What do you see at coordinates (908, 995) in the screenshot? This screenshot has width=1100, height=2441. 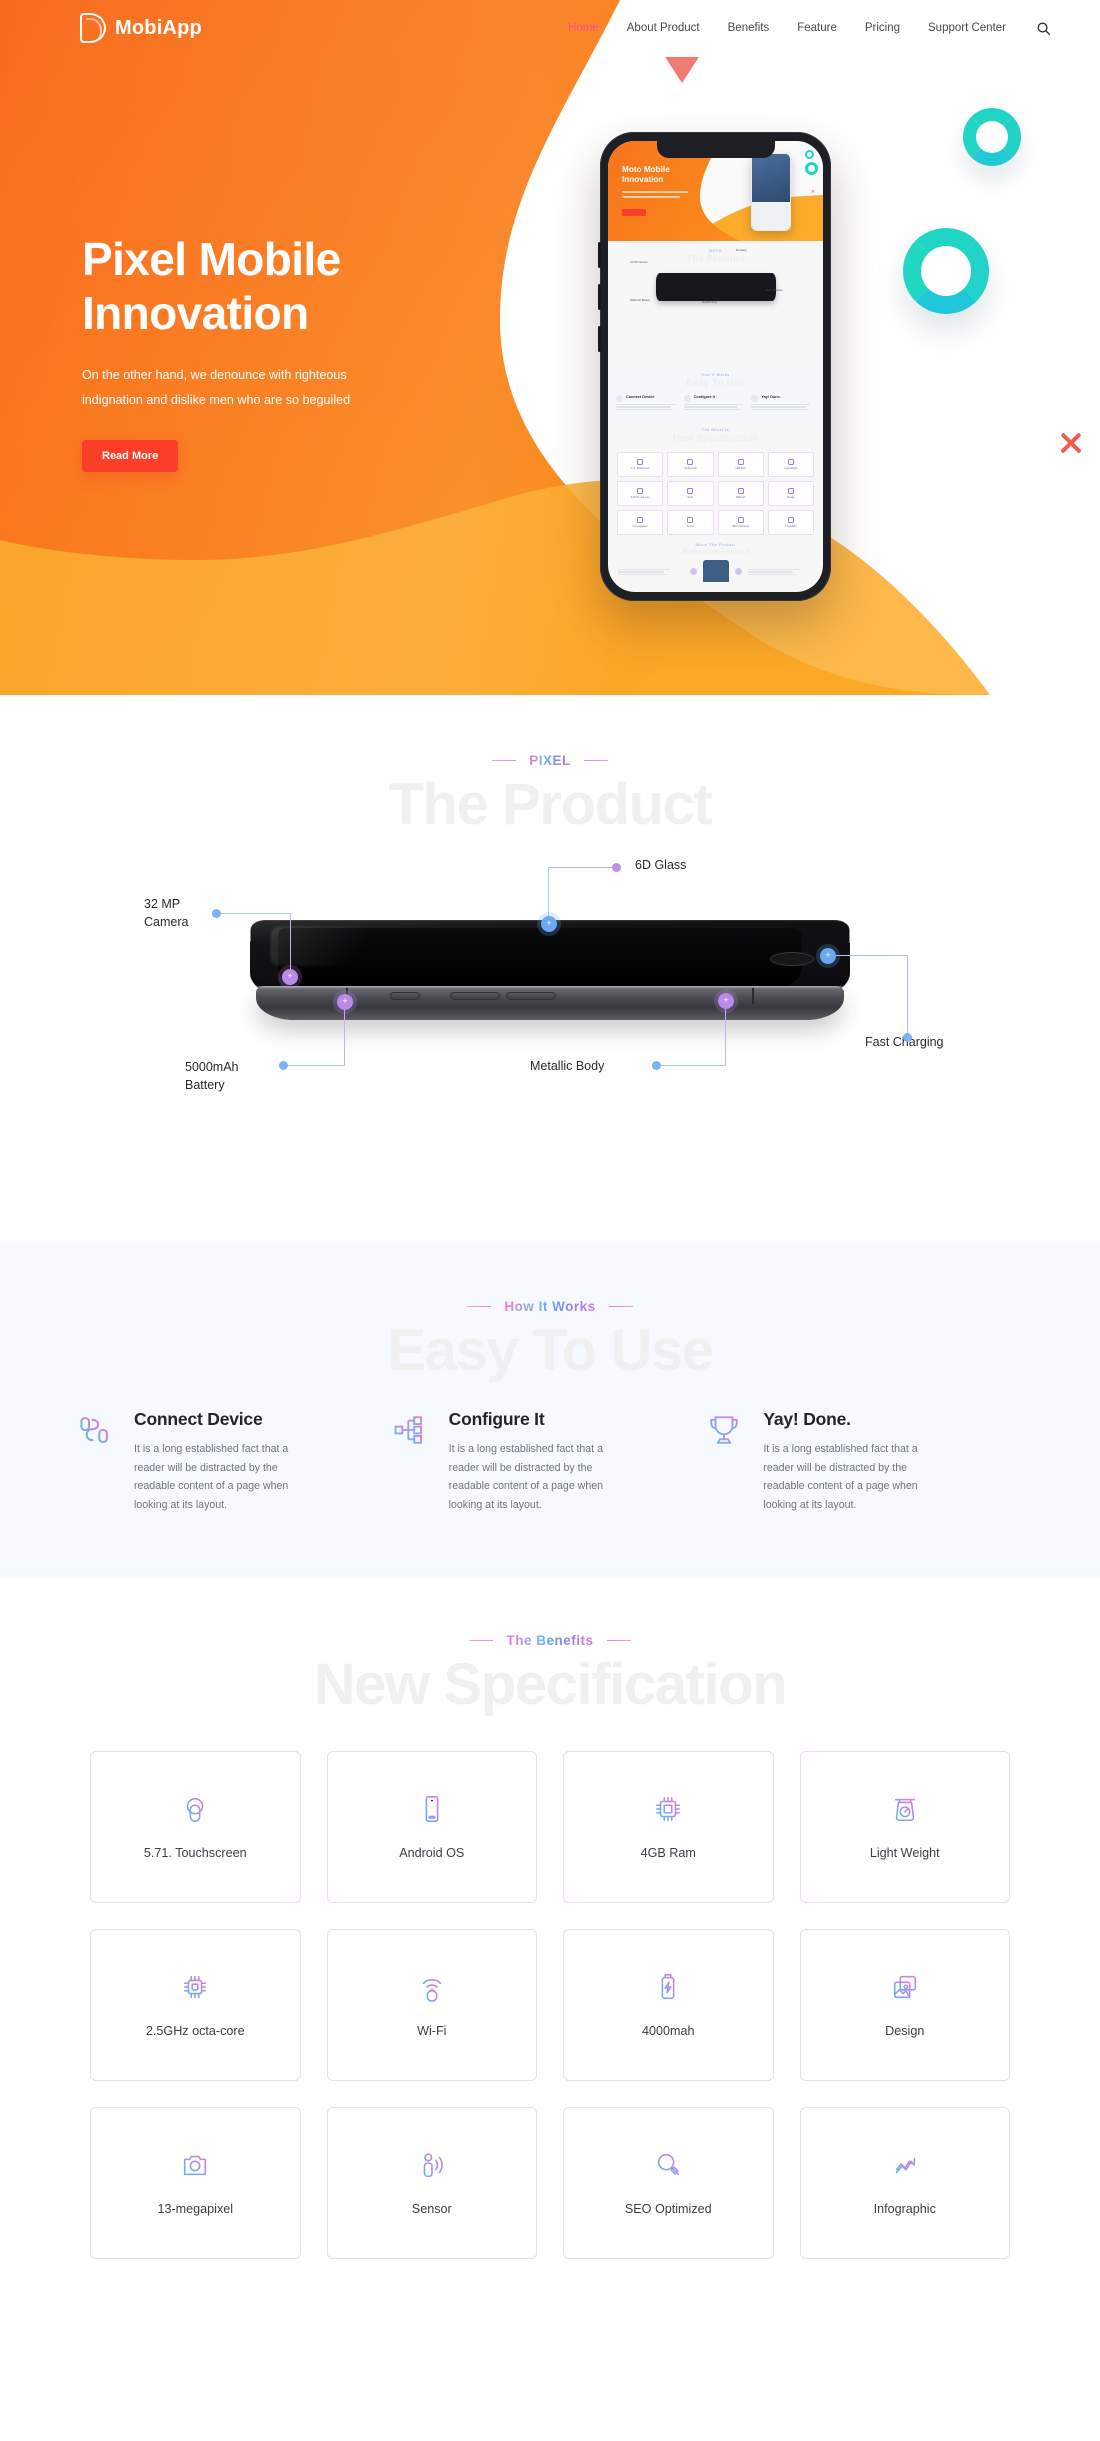 I see `callout-line-charging-v` at bounding box center [908, 995].